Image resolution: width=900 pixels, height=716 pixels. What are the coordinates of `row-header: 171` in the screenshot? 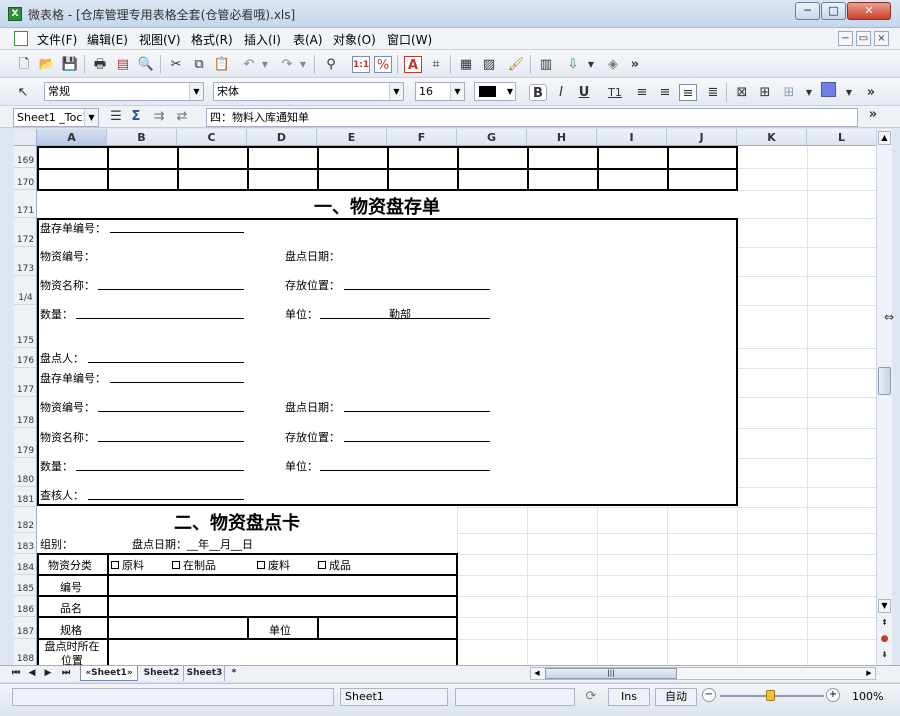 It's located at (25, 204).